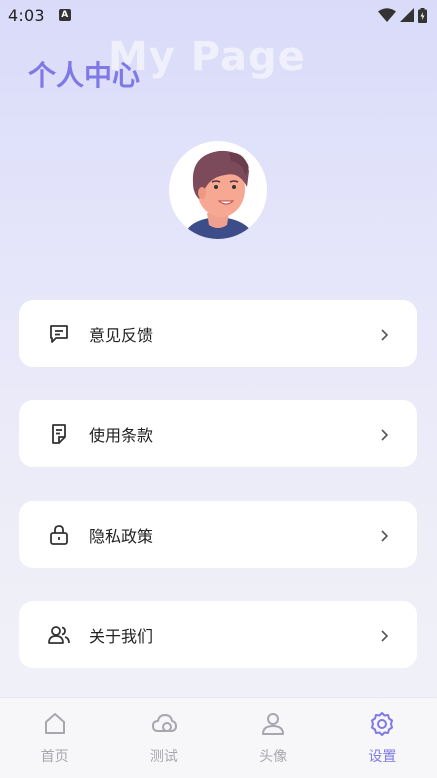  What do you see at coordinates (59, 535) in the screenshot?
I see `lock-icon` at bounding box center [59, 535].